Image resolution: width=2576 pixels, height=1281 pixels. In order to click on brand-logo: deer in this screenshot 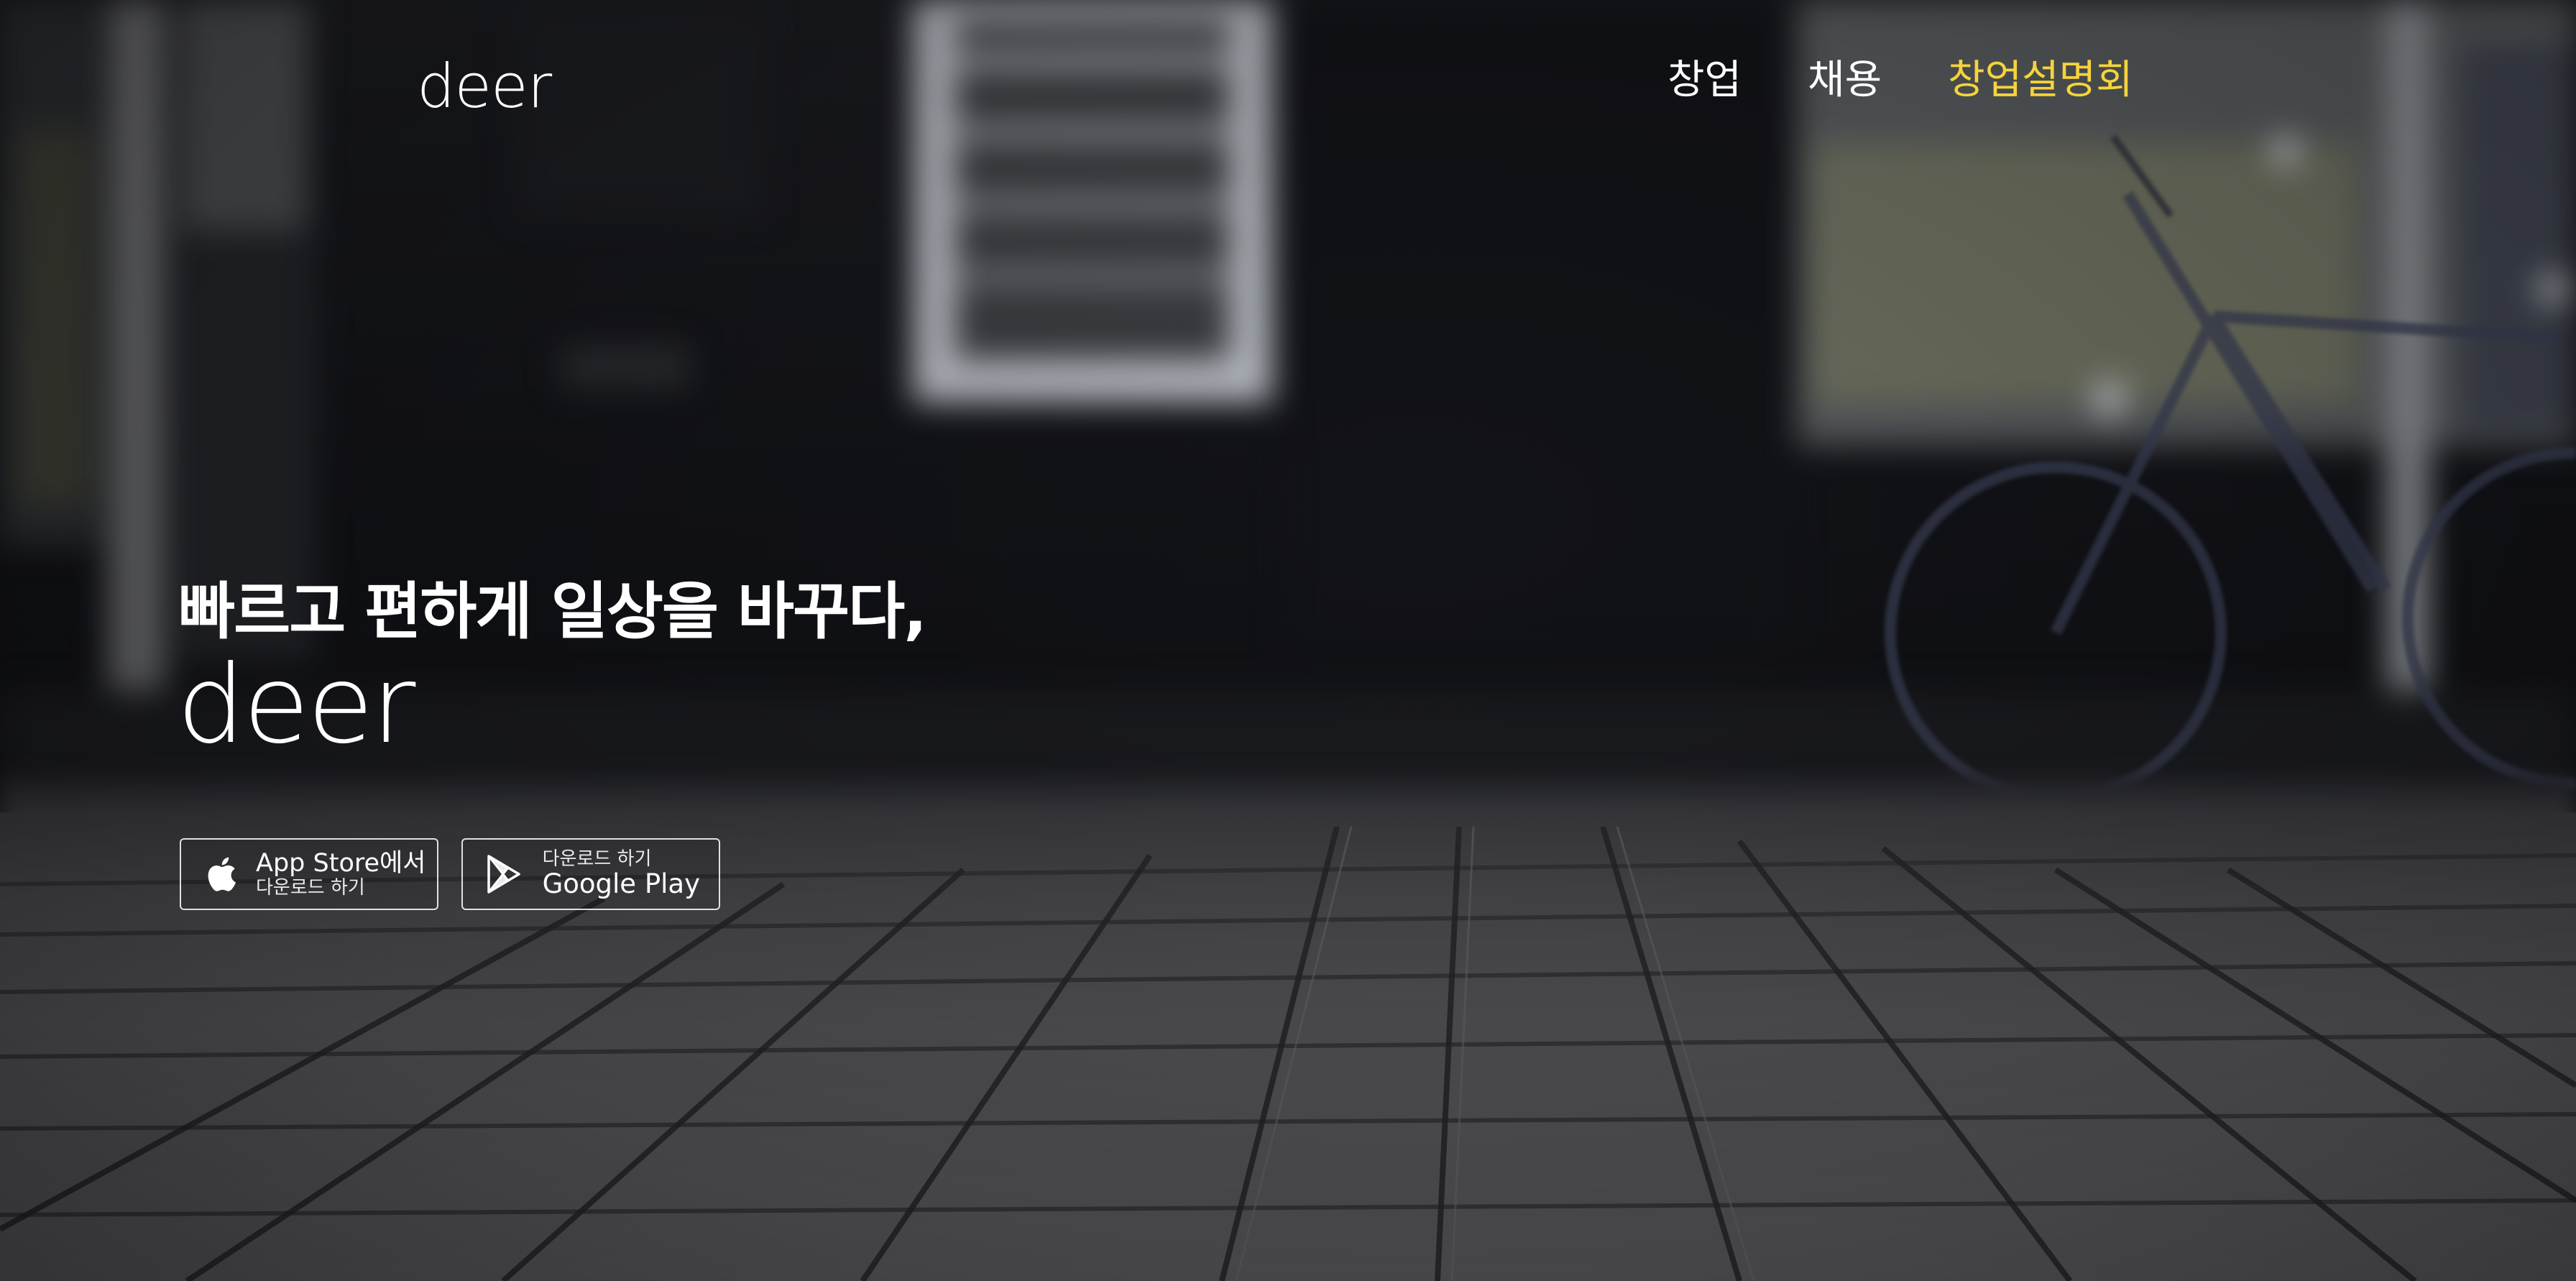, I will do `click(484, 86)`.